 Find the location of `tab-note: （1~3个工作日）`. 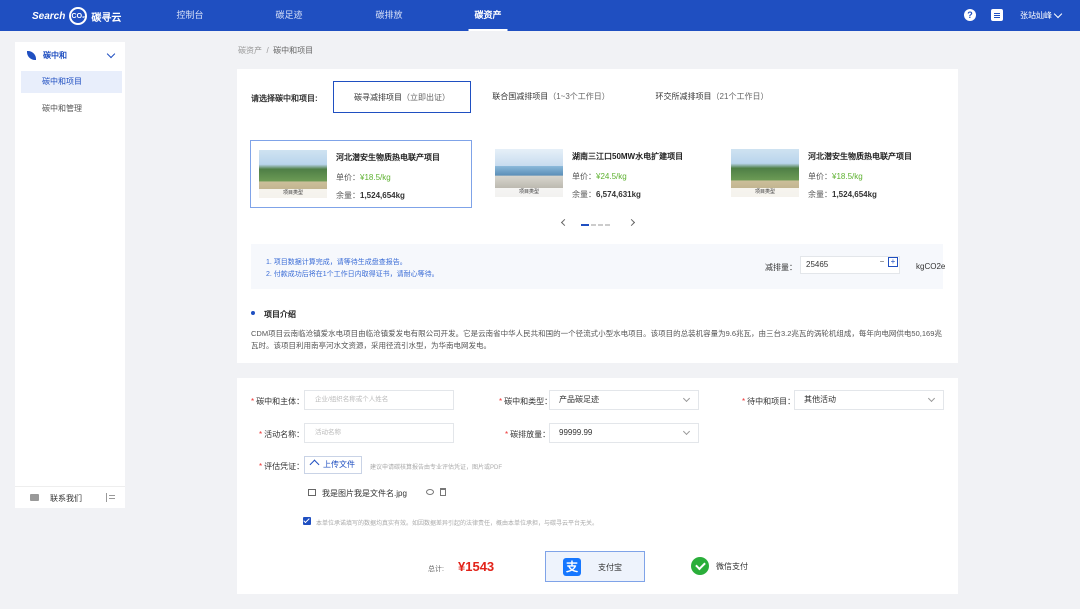

tab-note: （1~3个工作日） is located at coordinates (579, 96).